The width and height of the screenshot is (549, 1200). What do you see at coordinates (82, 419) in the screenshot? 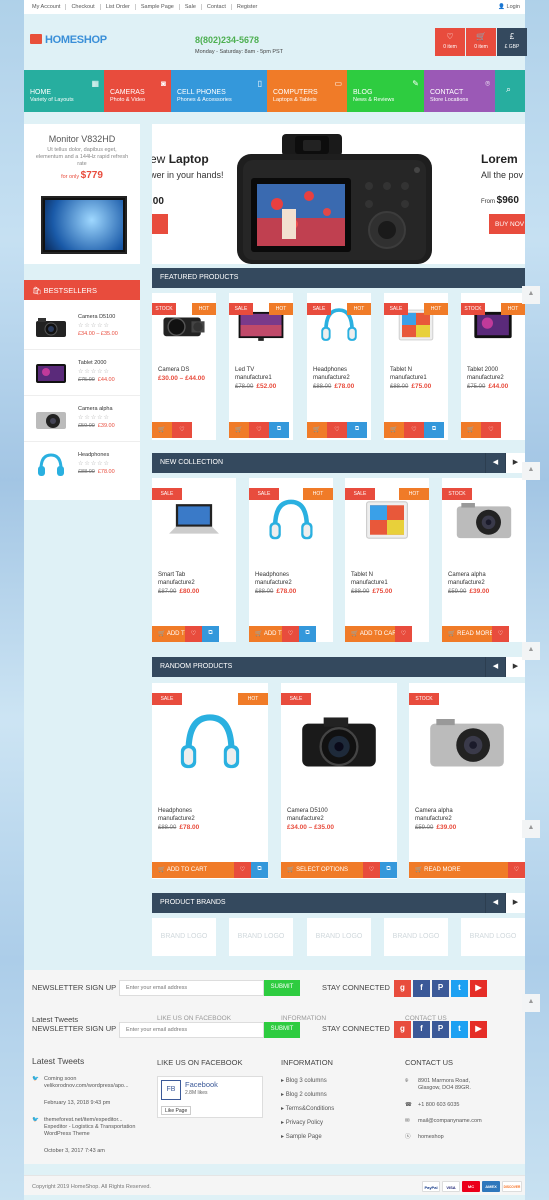
I see `list-item: Camera alpha ☆☆☆☆☆ £59.00 £39.00` at bounding box center [82, 419].